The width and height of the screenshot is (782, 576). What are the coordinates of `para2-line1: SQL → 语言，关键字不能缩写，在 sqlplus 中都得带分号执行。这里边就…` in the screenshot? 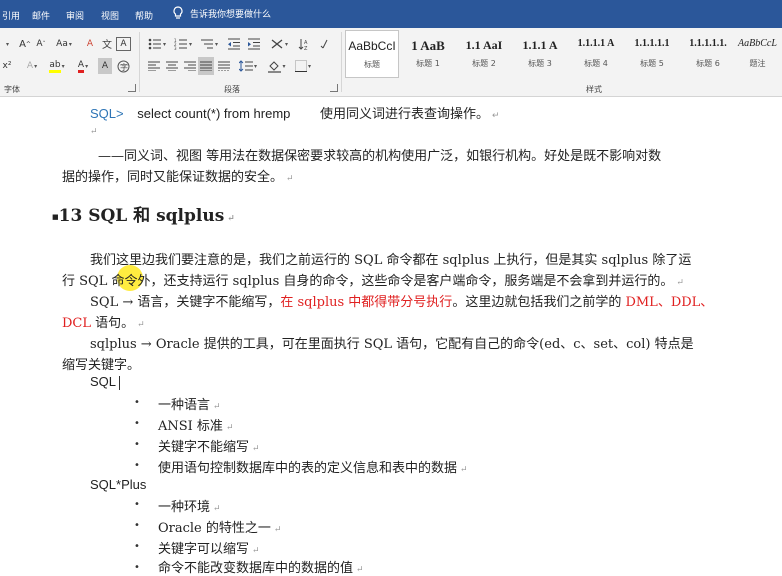 It's located at (402, 302).